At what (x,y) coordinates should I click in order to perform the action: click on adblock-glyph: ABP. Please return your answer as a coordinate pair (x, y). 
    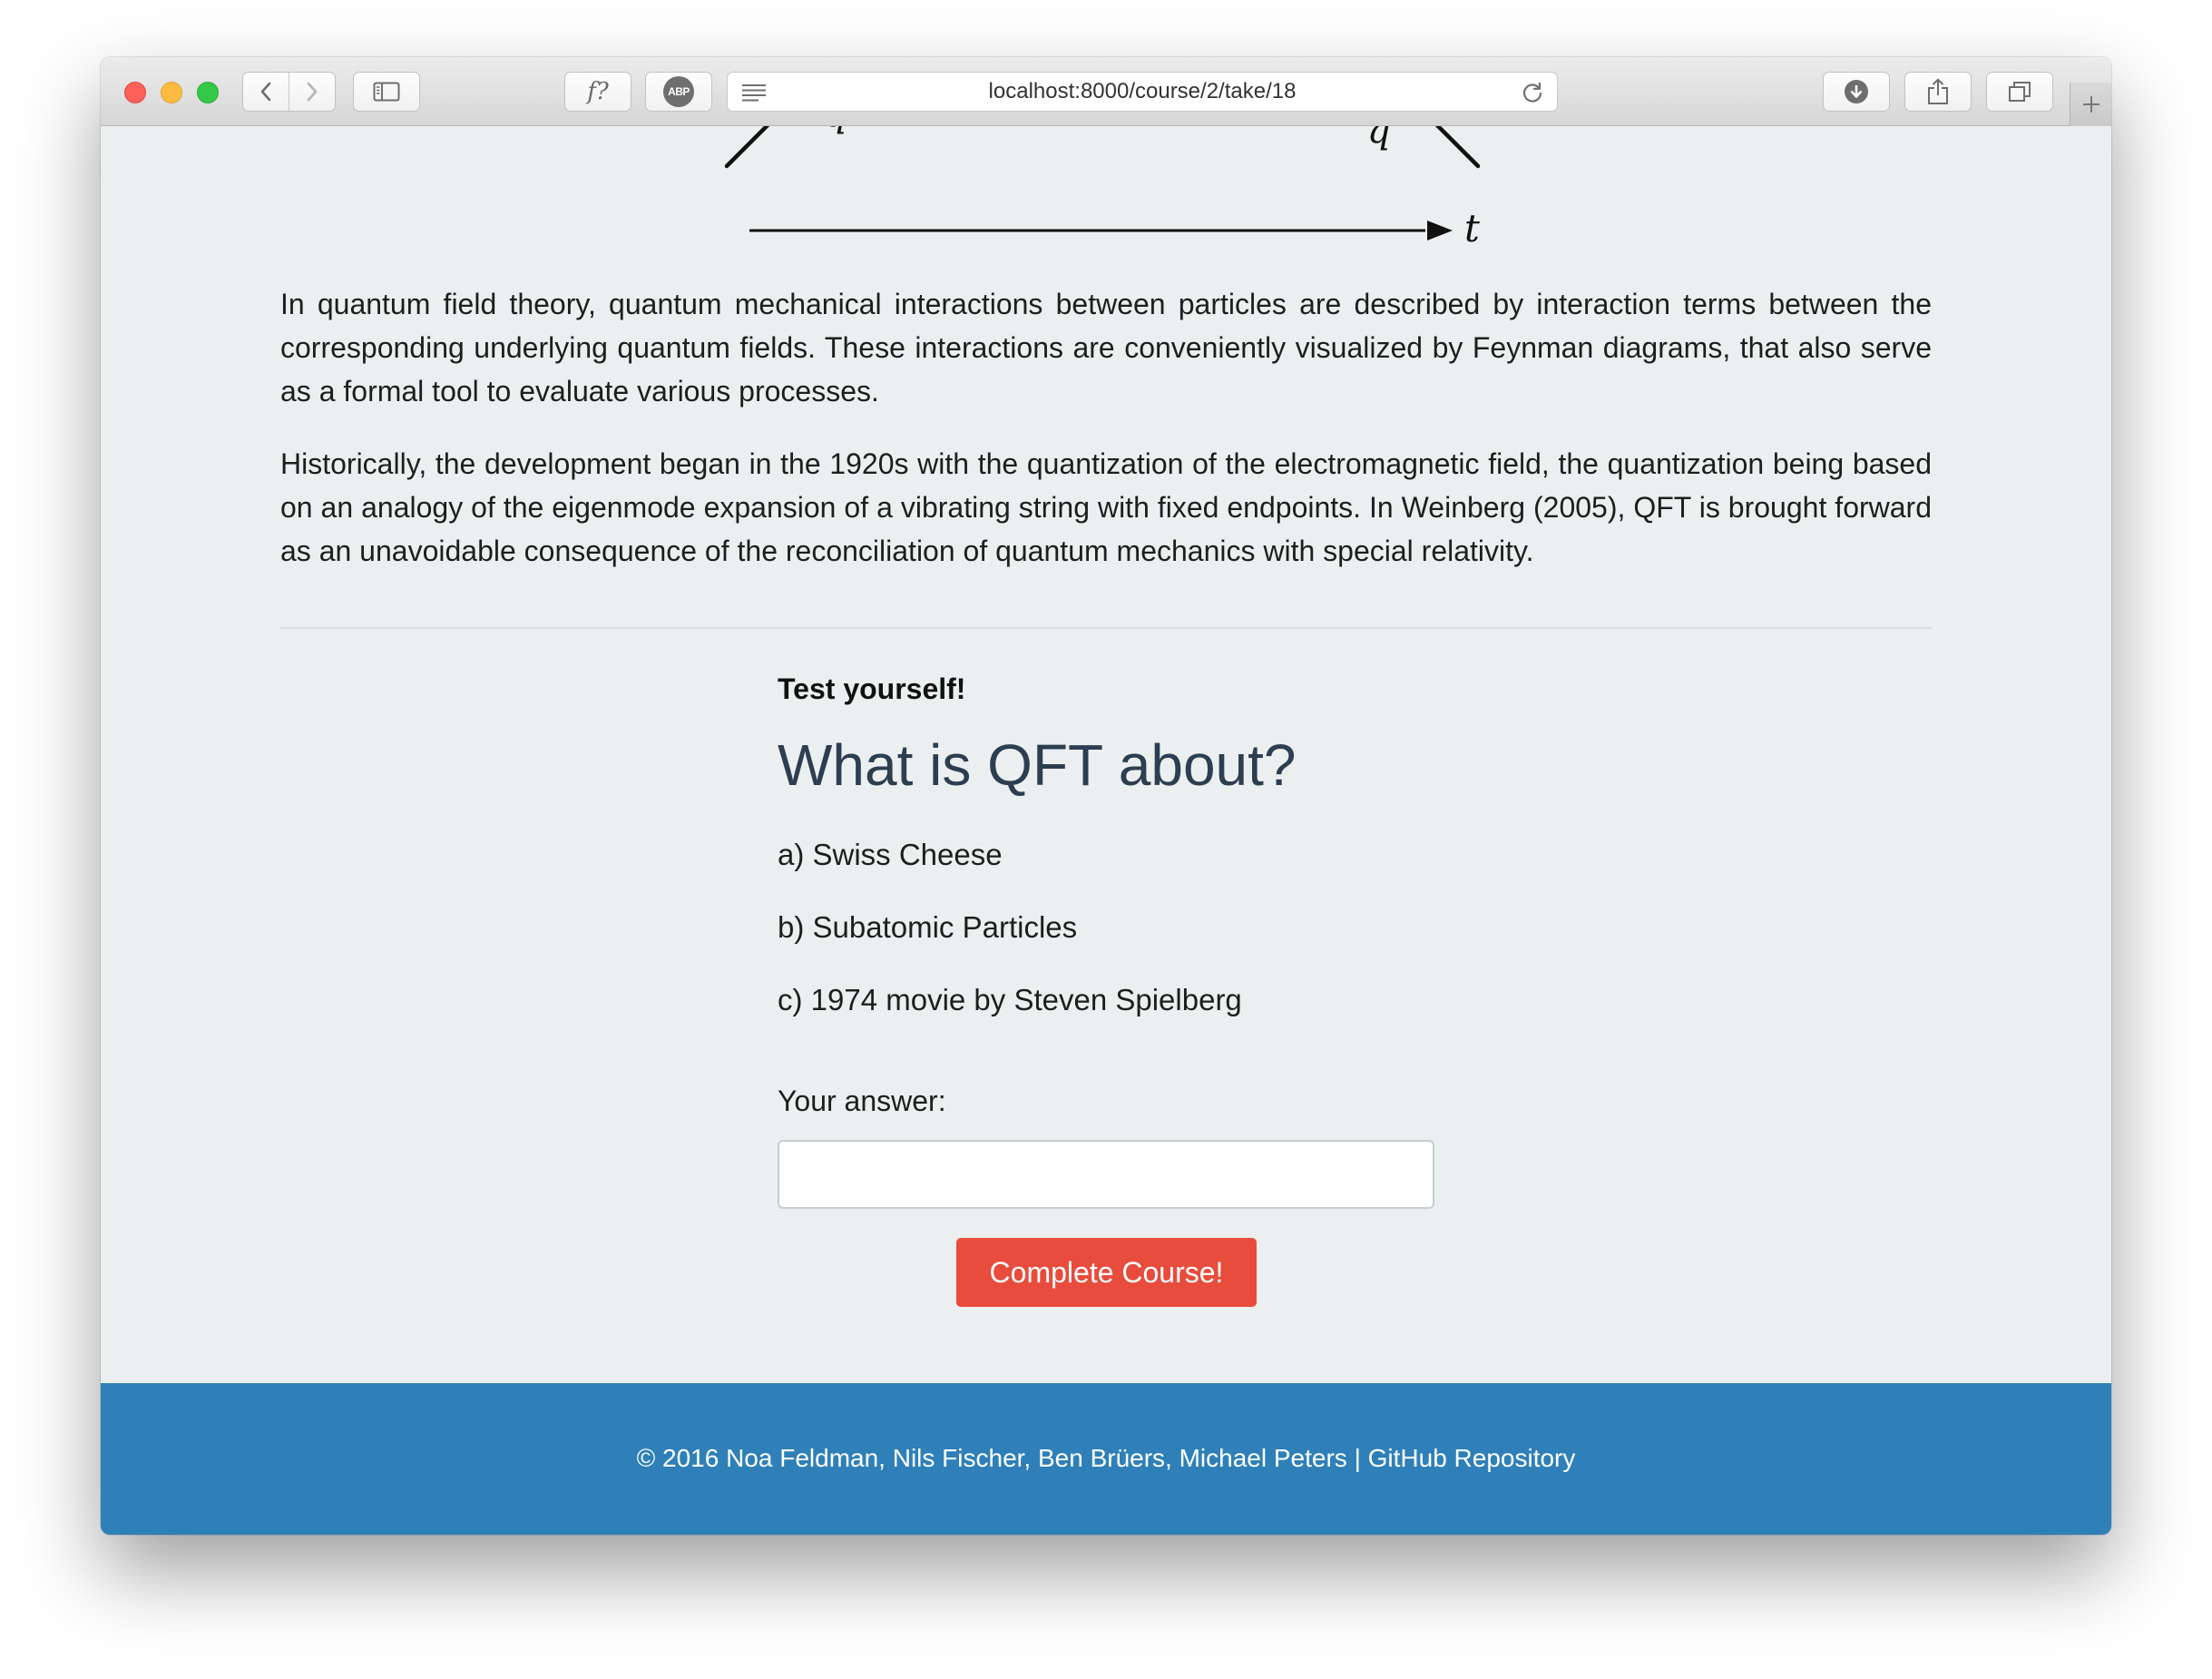
    Looking at the image, I should click on (679, 91).